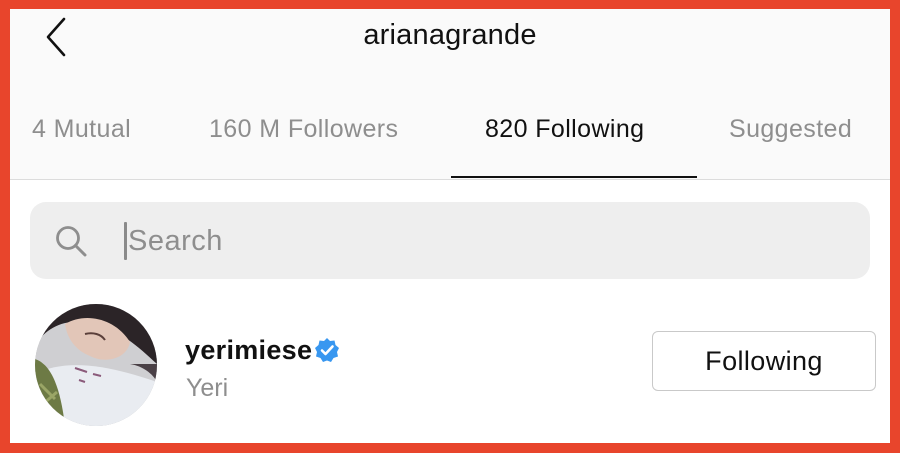  What do you see at coordinates (478, 241) in the screenshot?
I see `search-input` at bounding box center [478, 241].